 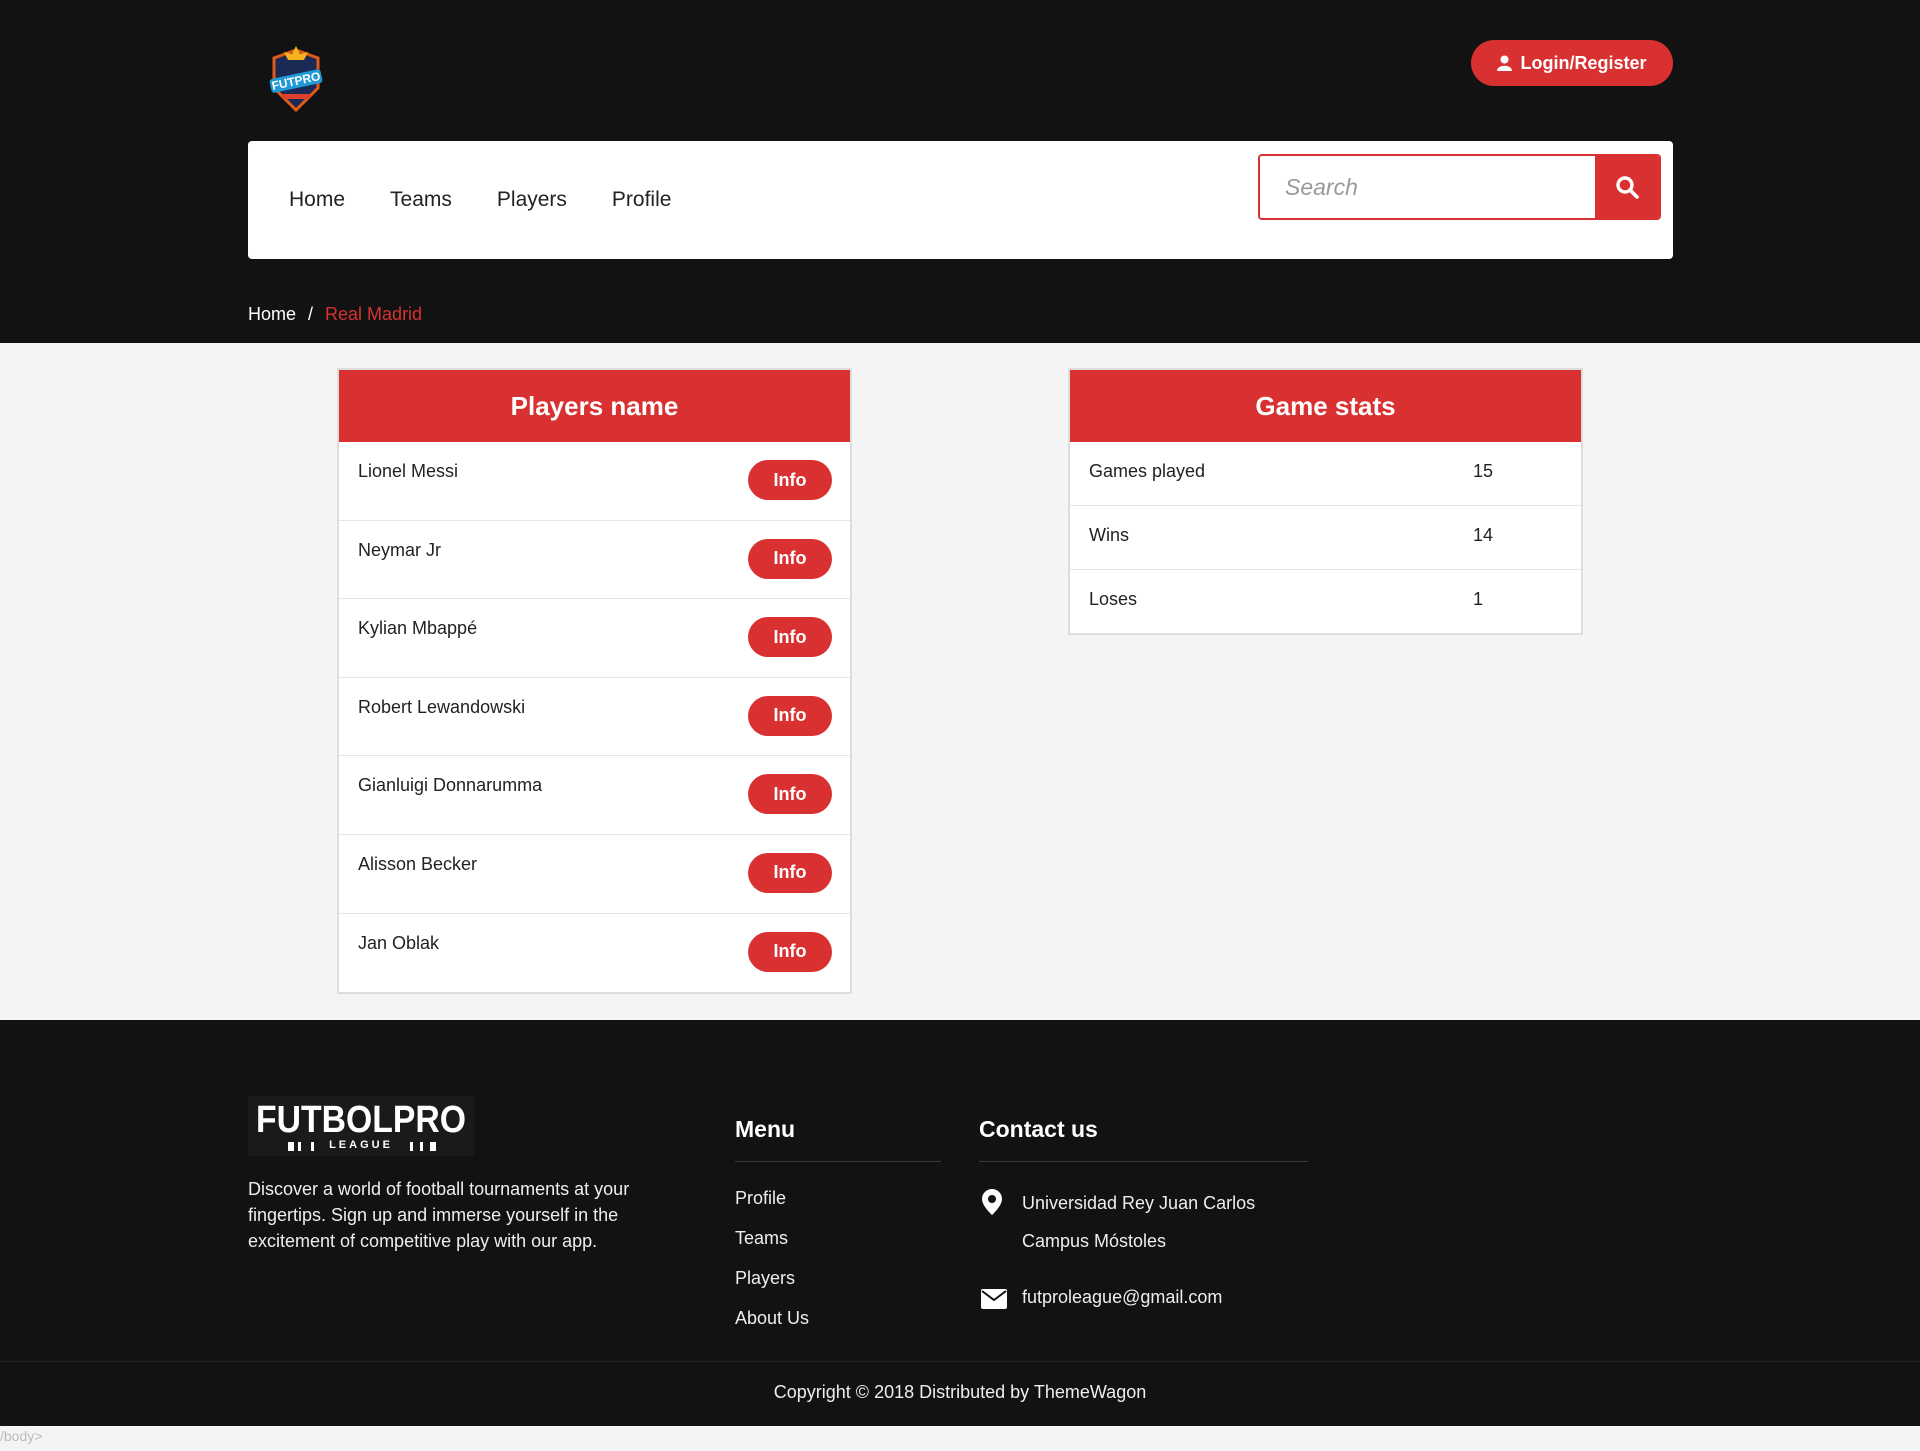 What do you see at coordinates (765, 1129) in the screenshot?
I see `footer-menu-title: Menu` at bounding box center [765, 1129].